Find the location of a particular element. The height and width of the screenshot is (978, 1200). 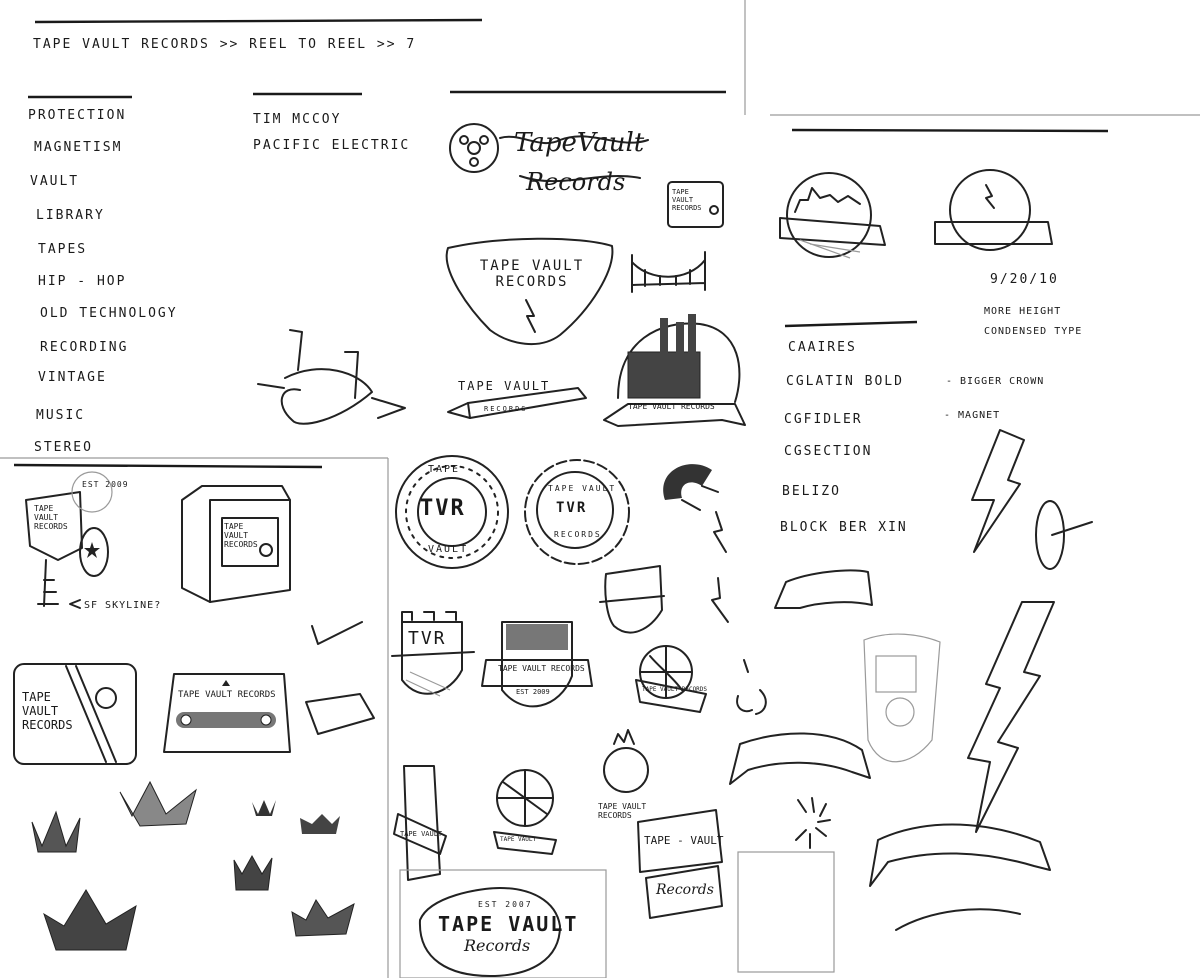

note-sf-skyline: SF SKYLINE? is located at coordinates (123, 605).